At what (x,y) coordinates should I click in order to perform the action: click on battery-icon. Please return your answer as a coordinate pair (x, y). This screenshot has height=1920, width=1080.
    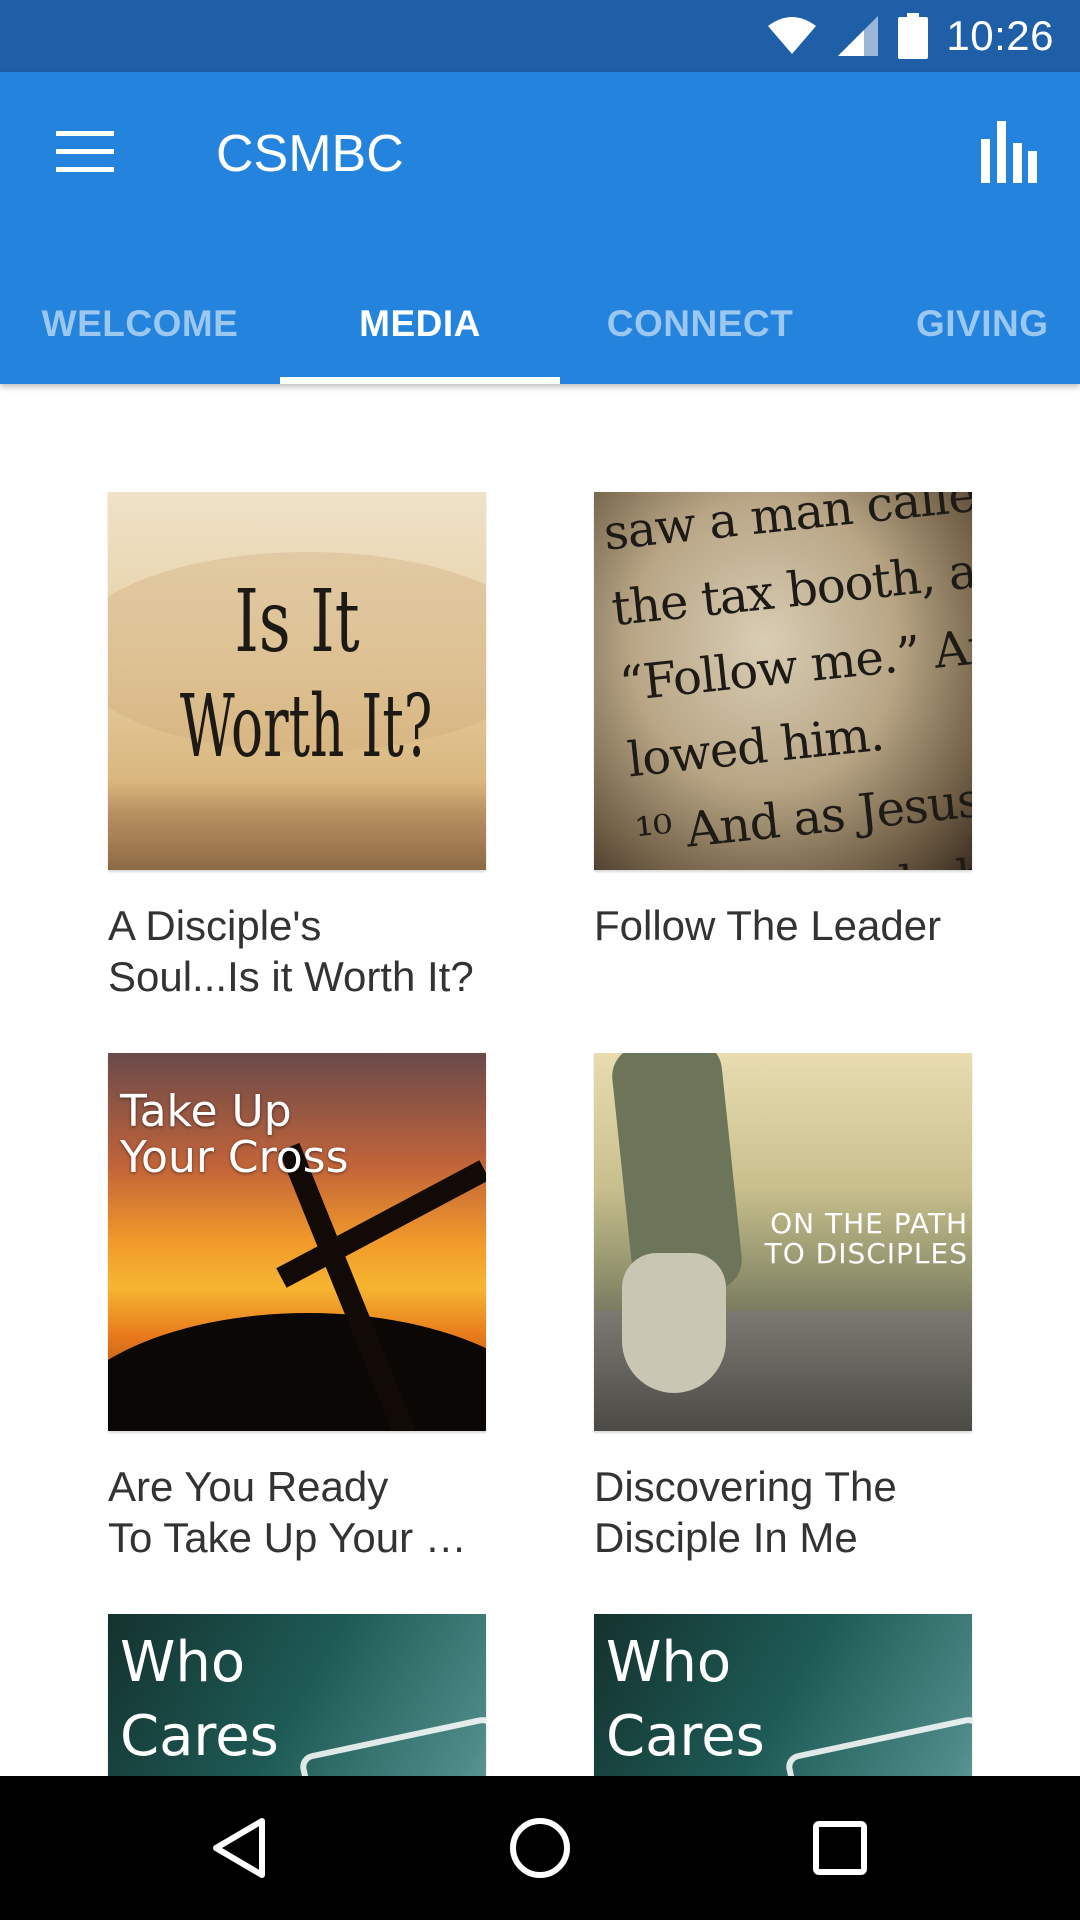
    Looking at the image, I should click on (913, 36).